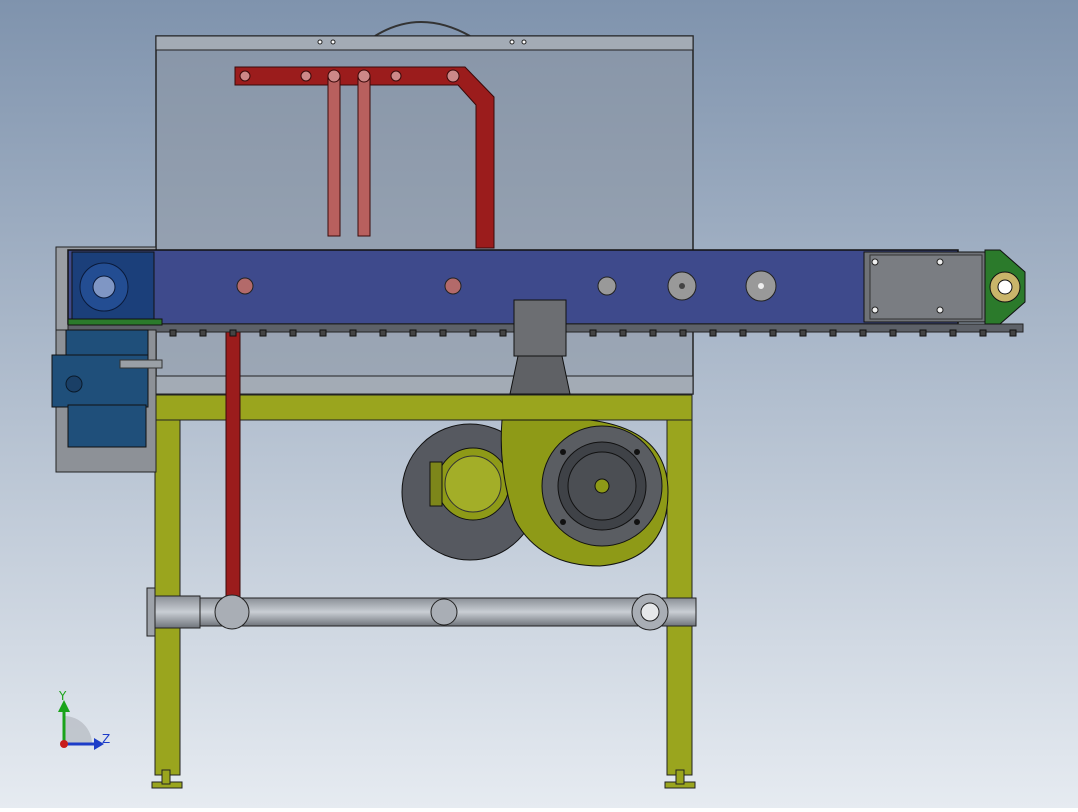 The image size is (1078, 812). What do you see at coordinates (650, 612) in the screenshot?
I see `pipe-flange-bore` at bounding box center [650, 612].